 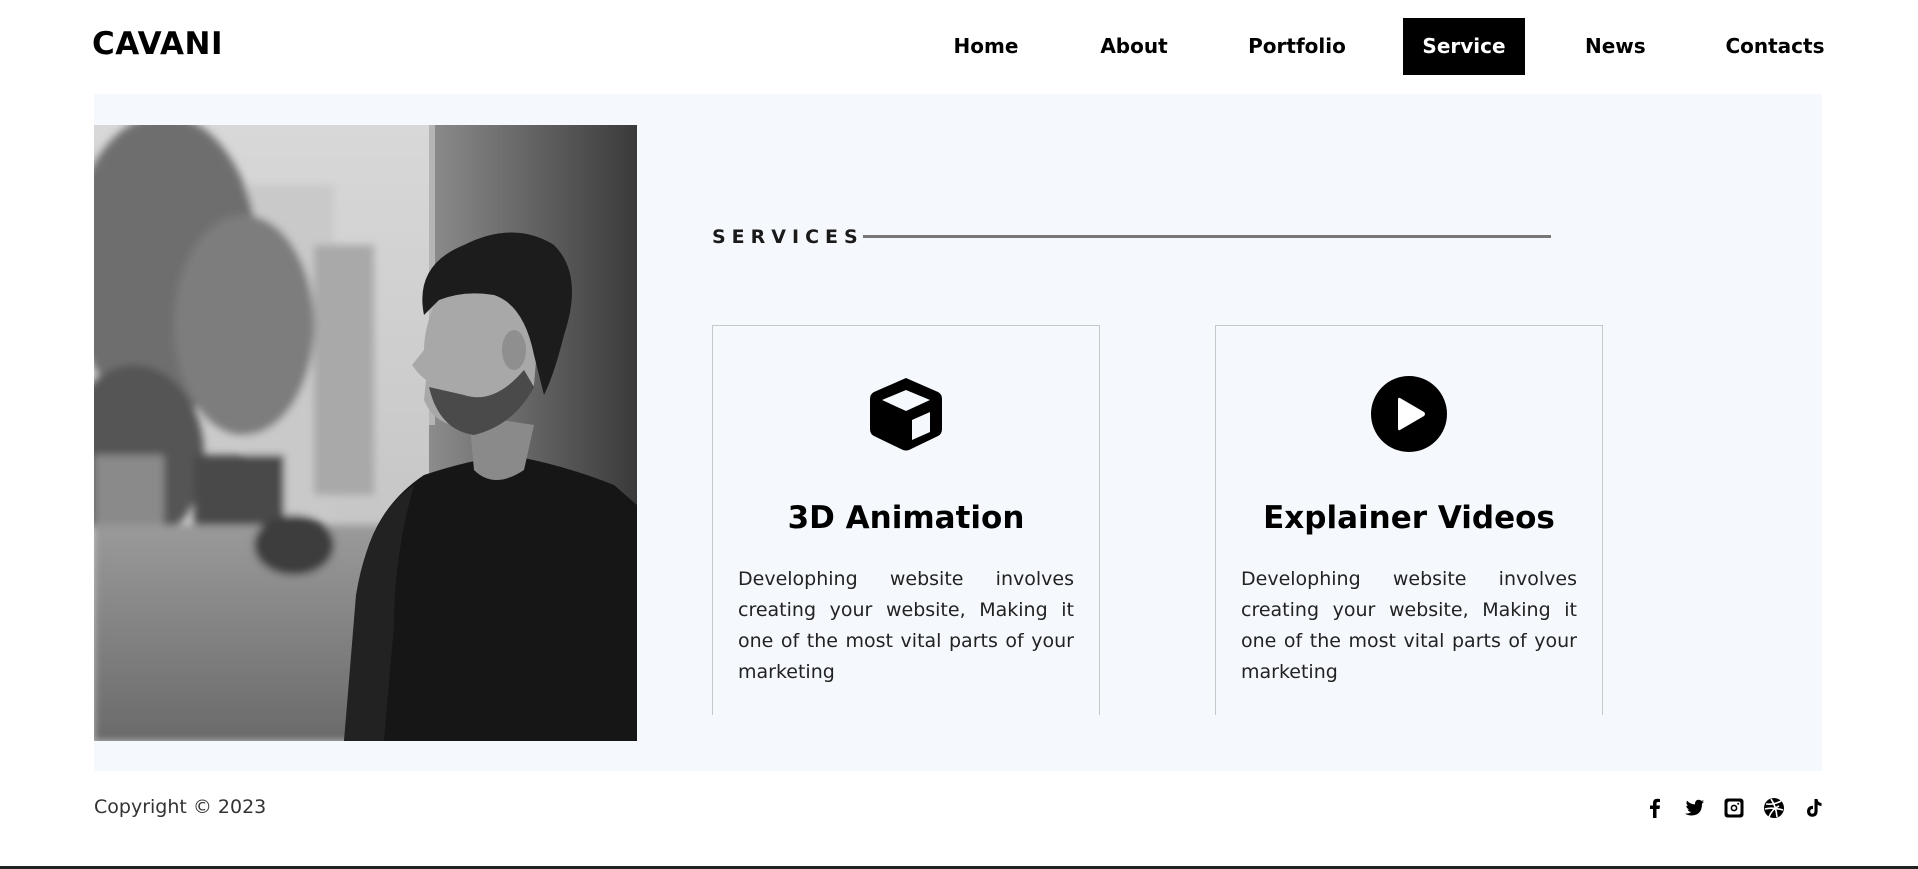 I want to click on nav-item-portfolio: Portfolio, so click(x=1297, y=46).